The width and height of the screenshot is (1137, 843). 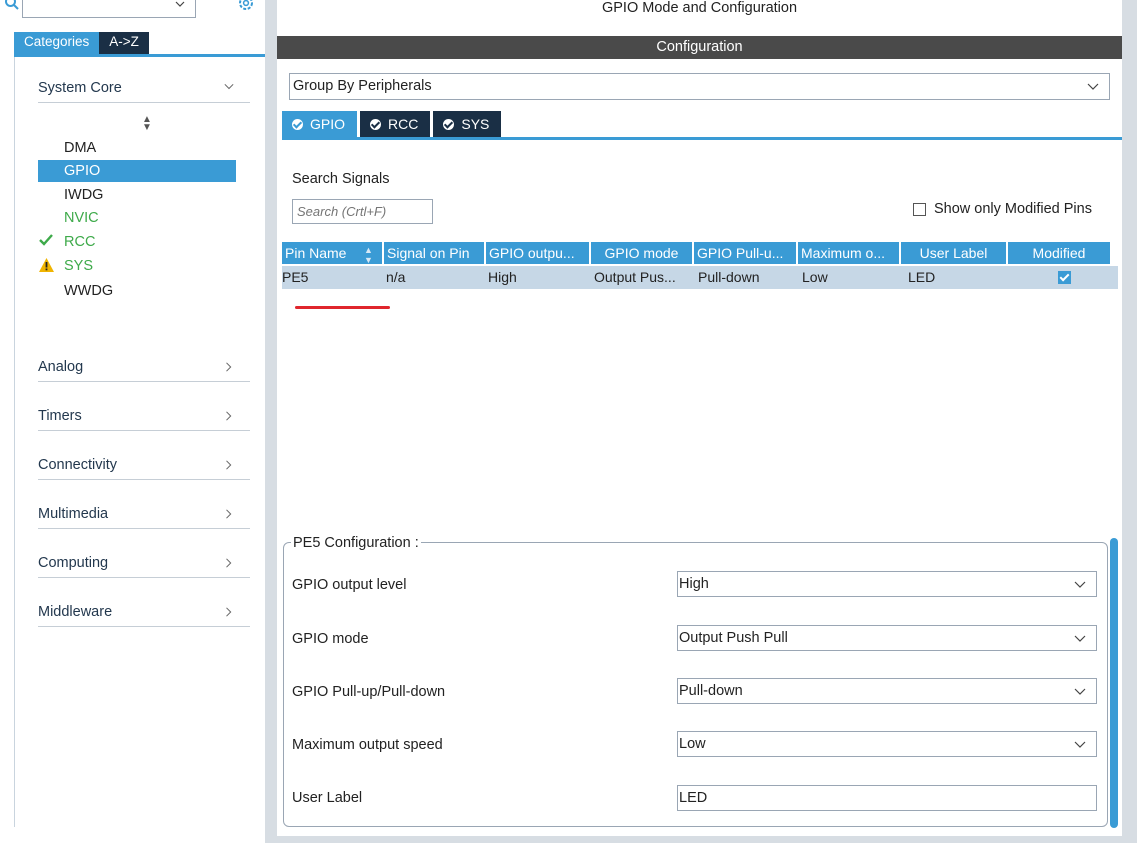 What do you see at coordinates (922, 277) in the screenshot?
I see `cell-user-label: LED` at bounding box center [922, 277].